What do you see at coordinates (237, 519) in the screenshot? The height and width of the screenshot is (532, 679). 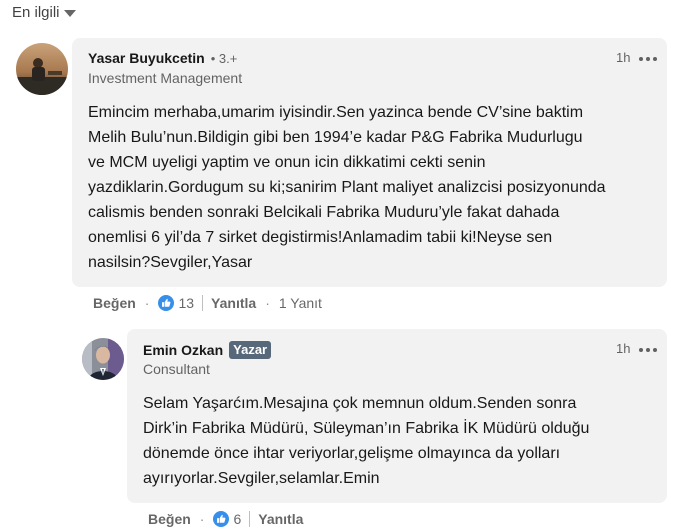 I see `like-count: 6` at bounding box center [237, 519].